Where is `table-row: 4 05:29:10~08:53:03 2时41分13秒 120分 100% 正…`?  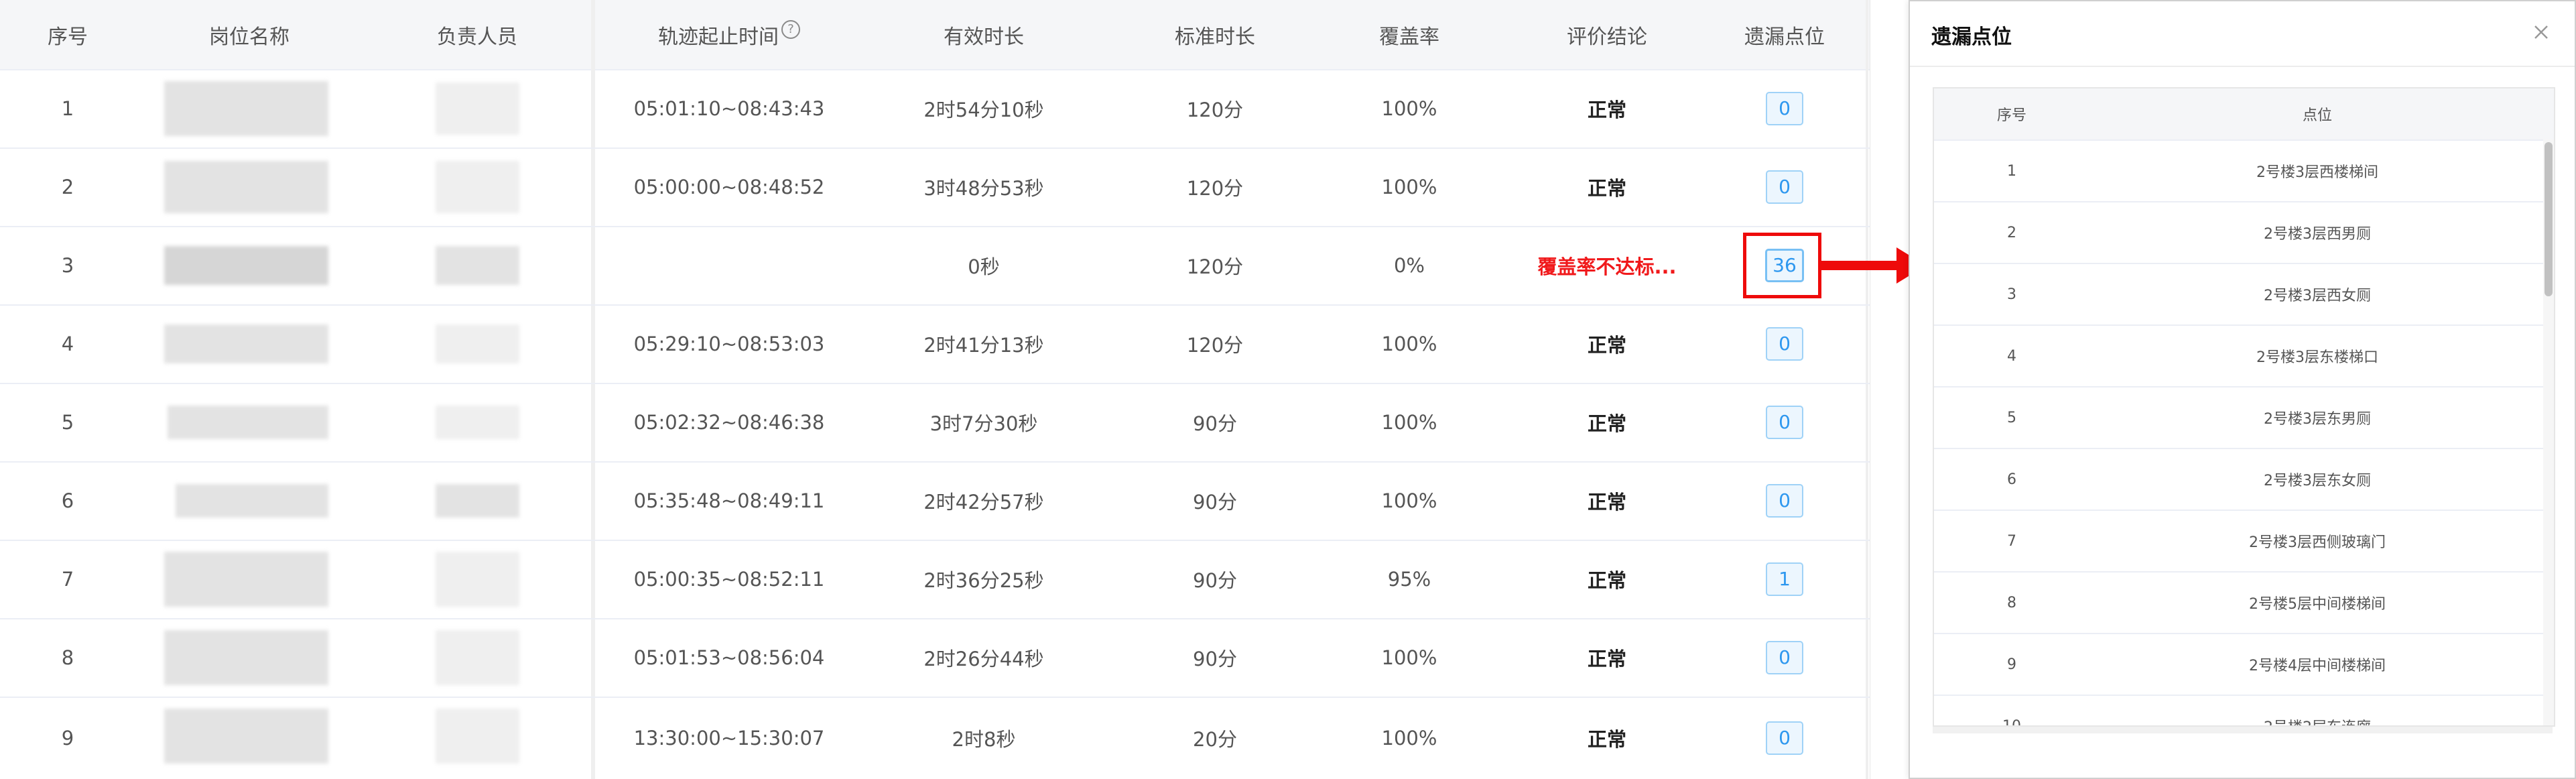 table-row: 4 05:29:10~08:53:03 2时41分13秒 120分 100% 正… is located at coordinates (935, 344).